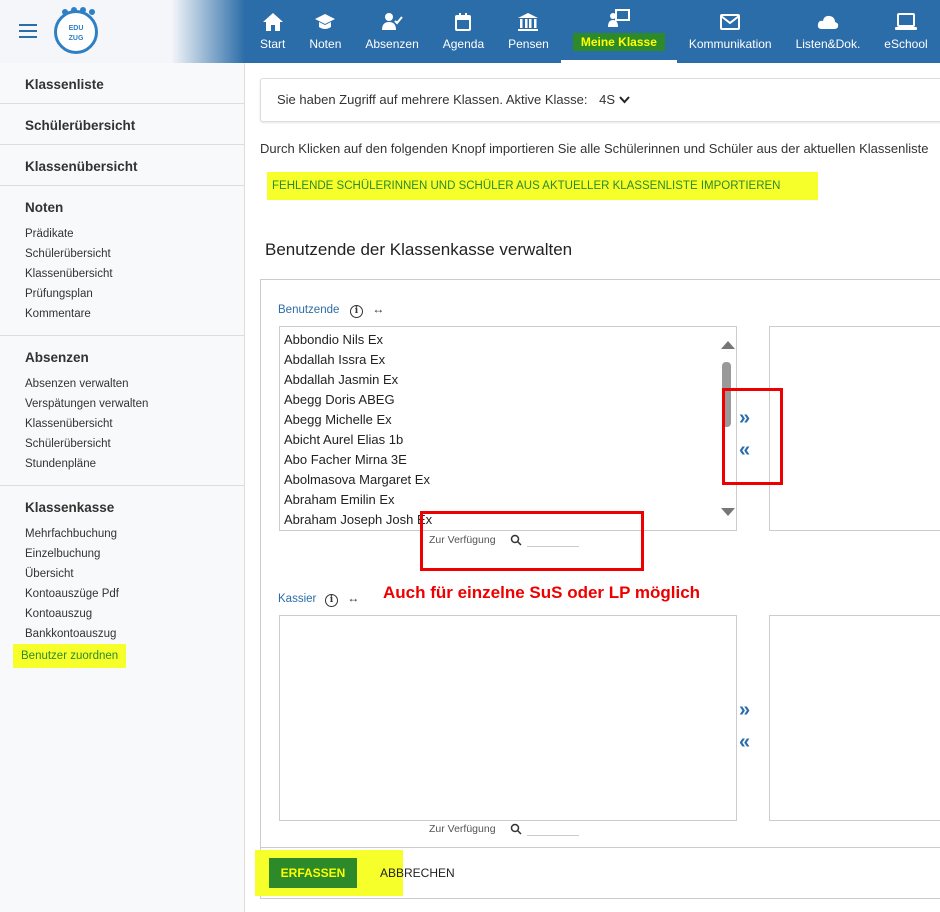 This screenshot has width=940, height=912. What do you see at coordinates (508, 718) in the screenshot?
I see `available-cashier-list` at bounding box center [508, 718].